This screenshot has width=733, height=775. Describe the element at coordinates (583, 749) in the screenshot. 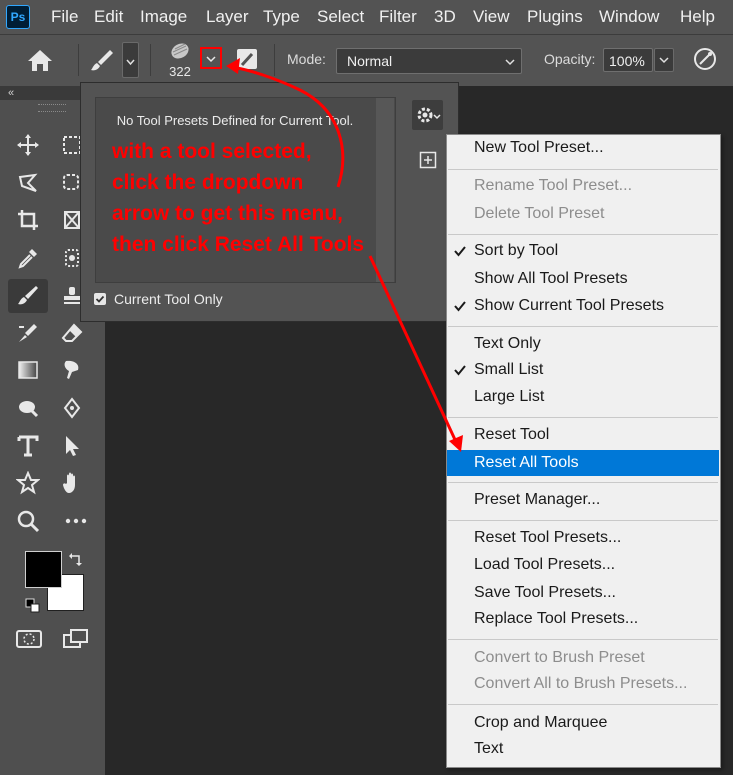

I see `menu-item-text: Text` at that location.